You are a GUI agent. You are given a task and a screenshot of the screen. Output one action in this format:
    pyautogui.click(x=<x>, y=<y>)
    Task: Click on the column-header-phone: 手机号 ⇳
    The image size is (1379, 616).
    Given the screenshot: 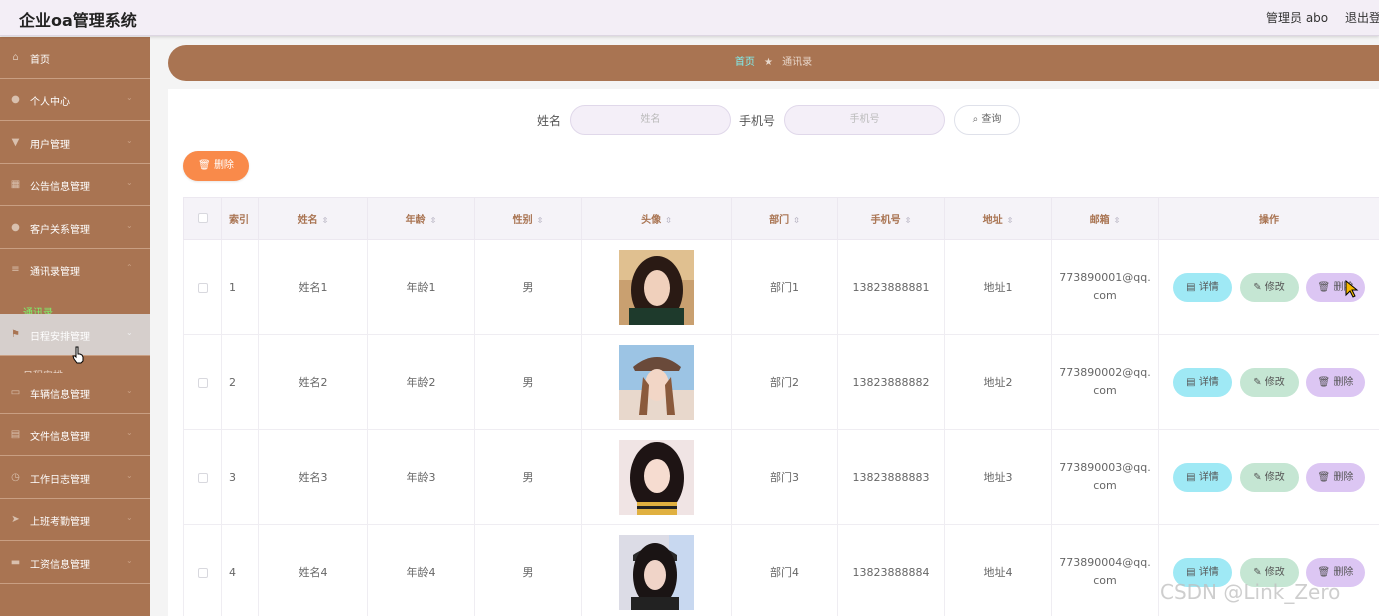 What is the action you would take?
    pyautogui.click(x=891, y=218)
    